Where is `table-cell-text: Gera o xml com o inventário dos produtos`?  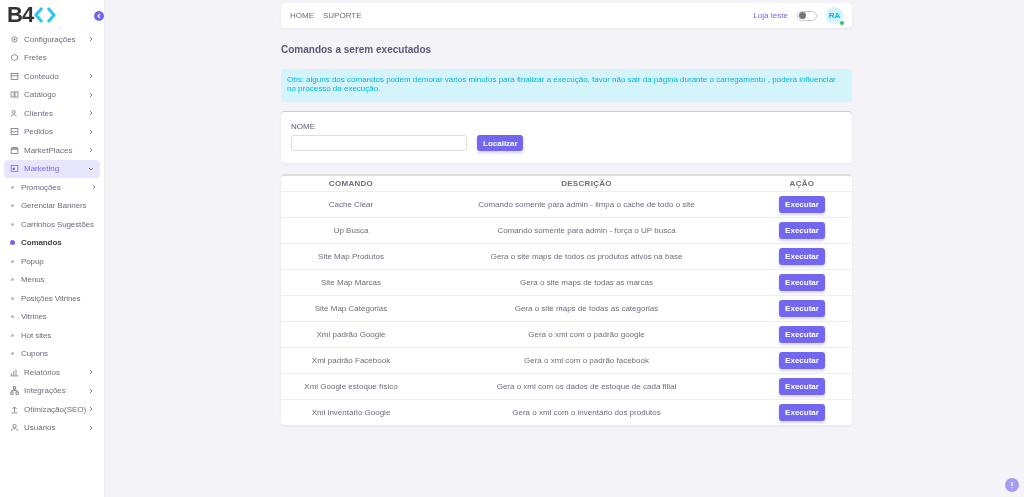 table-cell-text: Gera o xml com o inventário dos produtos is located at coordinates (586, 412).